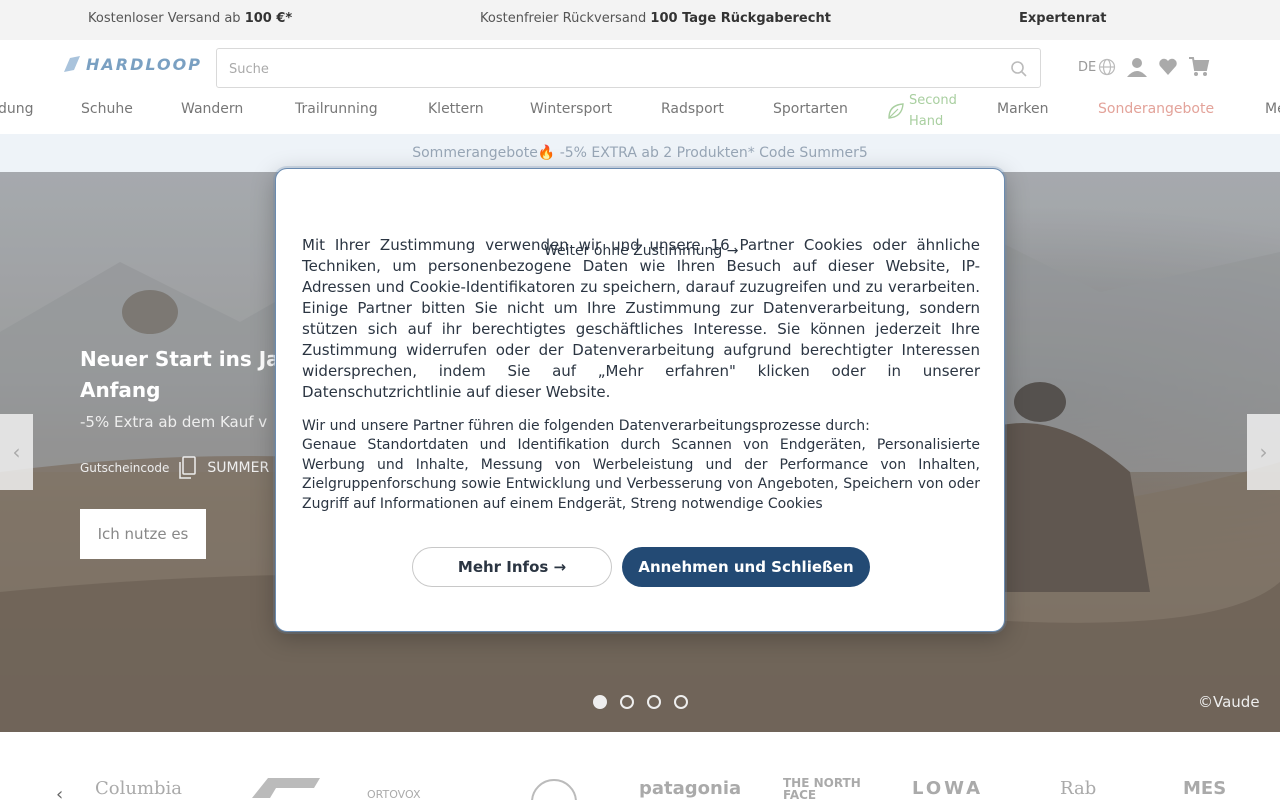  What do you see at coordinates (512, 567) in the screenshot?
I see `more-info-button: Mehr Infos →` at bounding box center [512, 567].